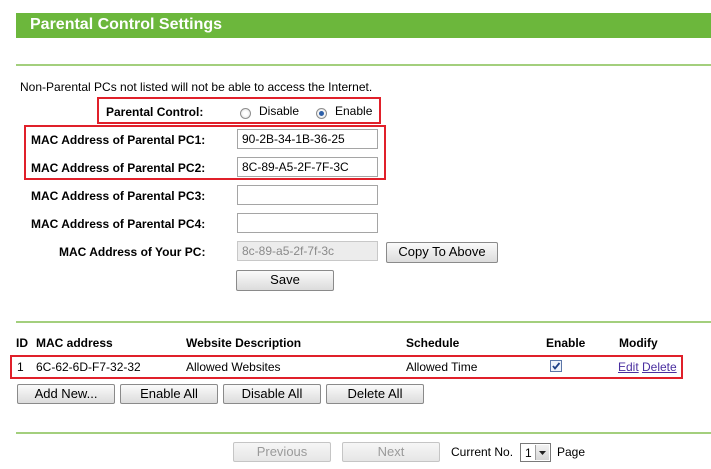 Image resolution: width=711 pixels, height=469 pixels. What do you see at coordinates (363, 65) in the screenshot?
I see `divider-top` at bounding box center [363, 65].